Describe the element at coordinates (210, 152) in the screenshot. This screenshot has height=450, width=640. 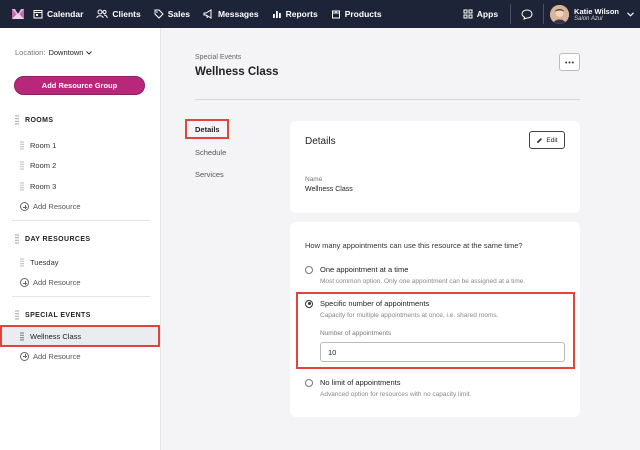
I see `tab-schedule: Schedule` at that location.